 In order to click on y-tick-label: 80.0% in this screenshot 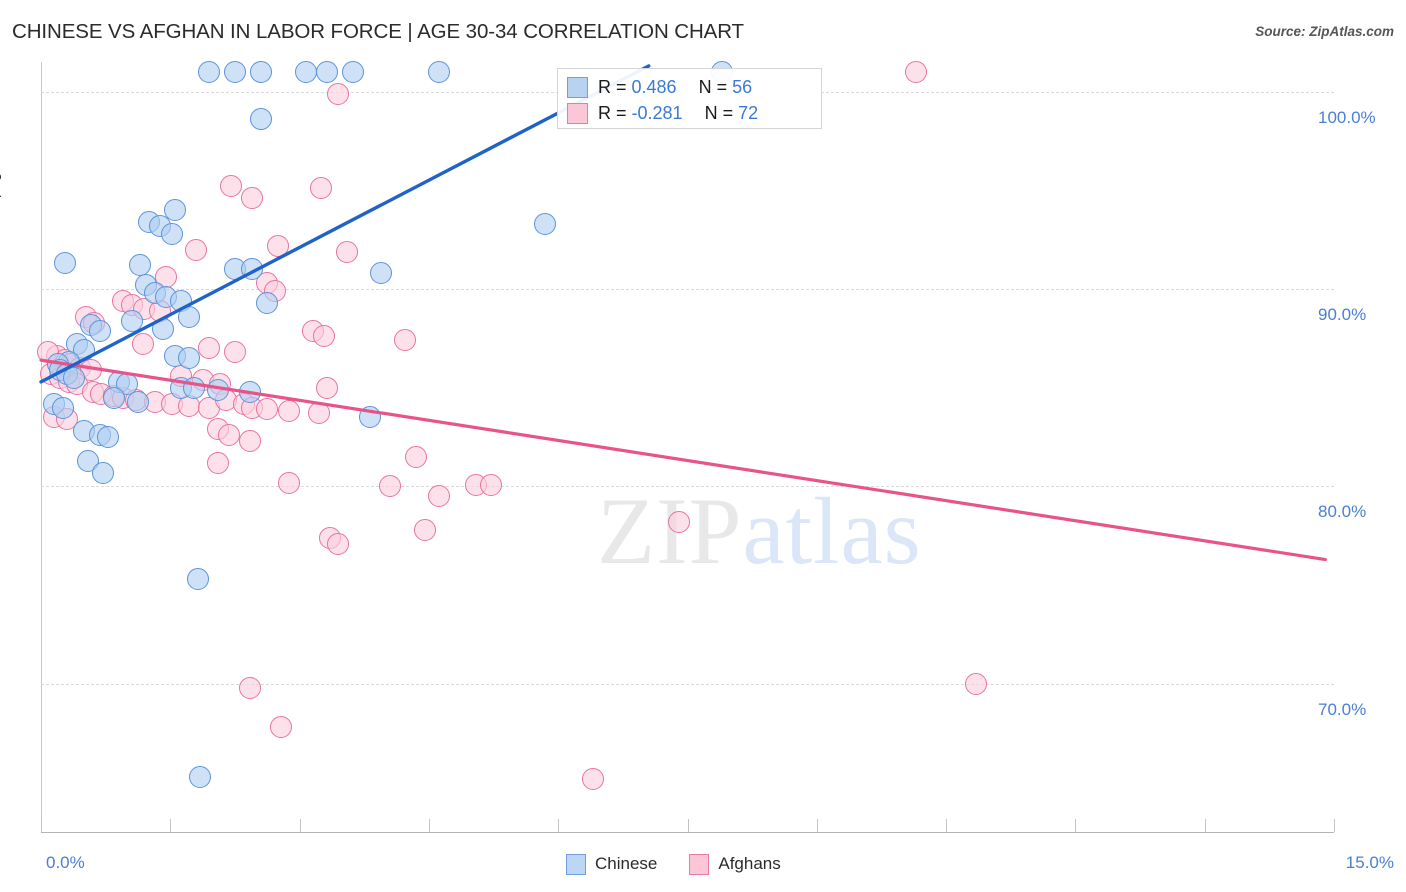, I will do `click(1342, 512)`.